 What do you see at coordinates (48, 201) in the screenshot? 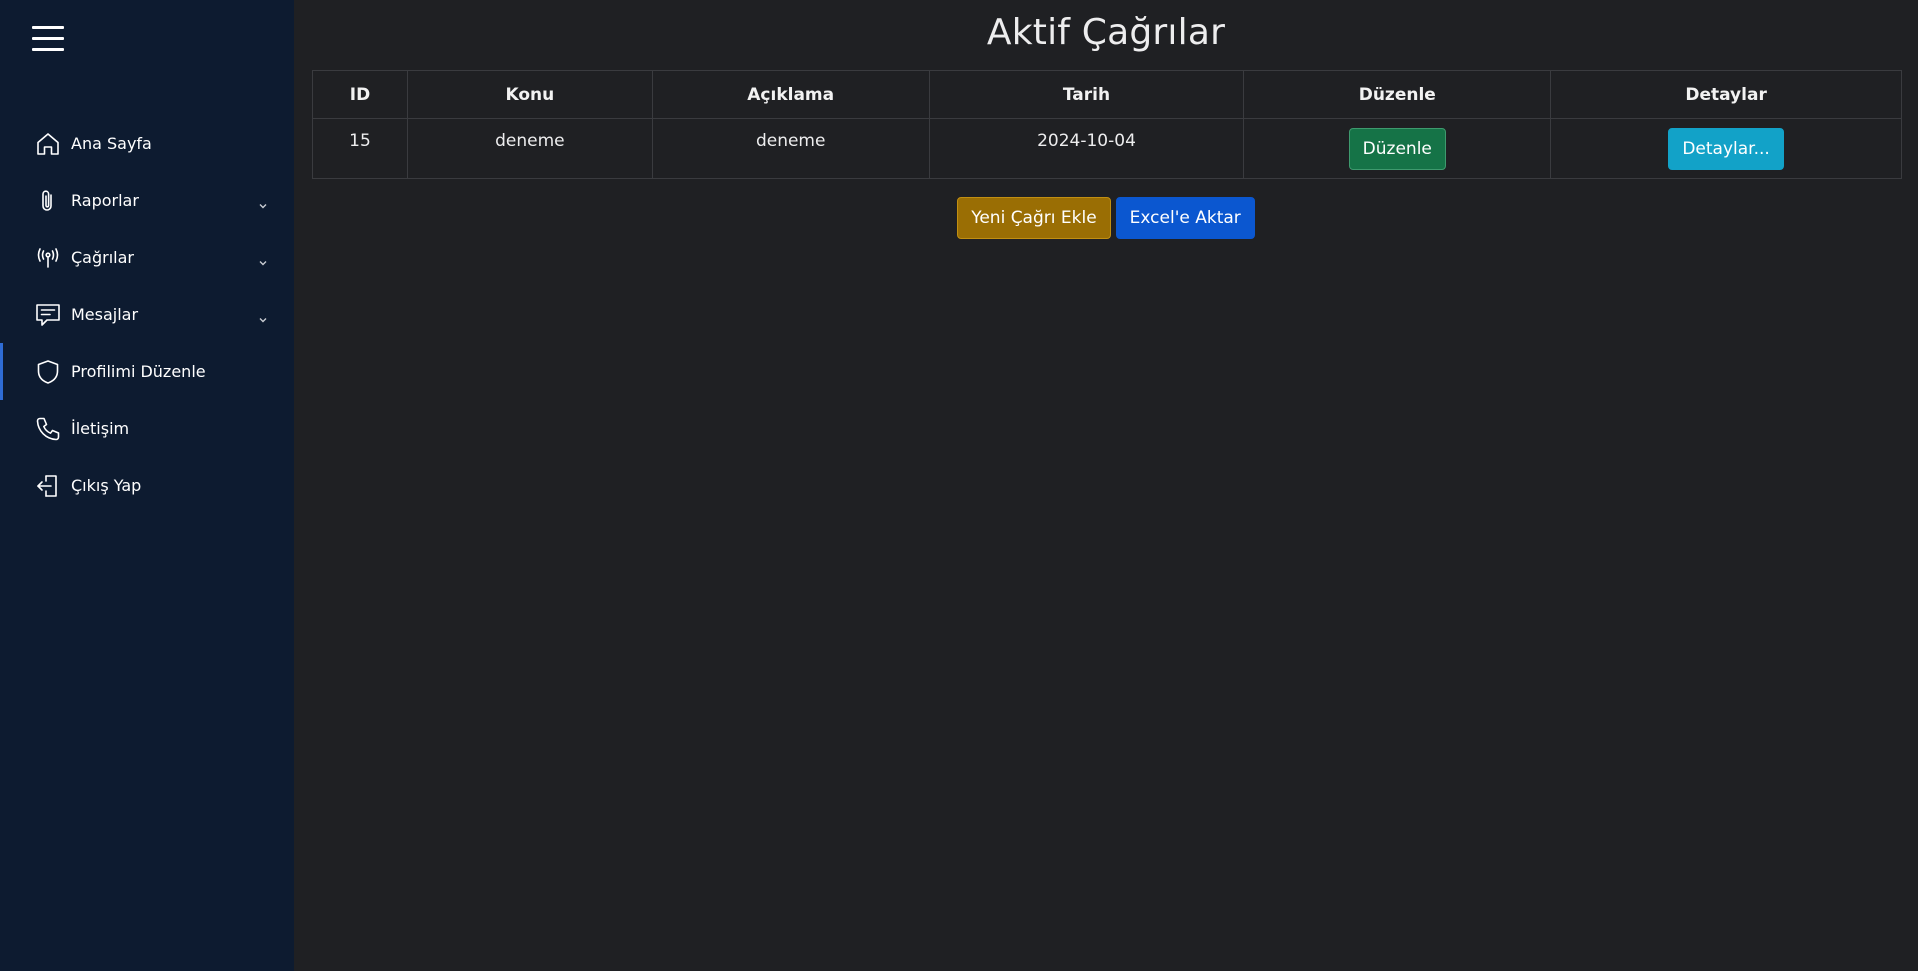
I see `paperclip-icon` at bounding box center [48, 201].